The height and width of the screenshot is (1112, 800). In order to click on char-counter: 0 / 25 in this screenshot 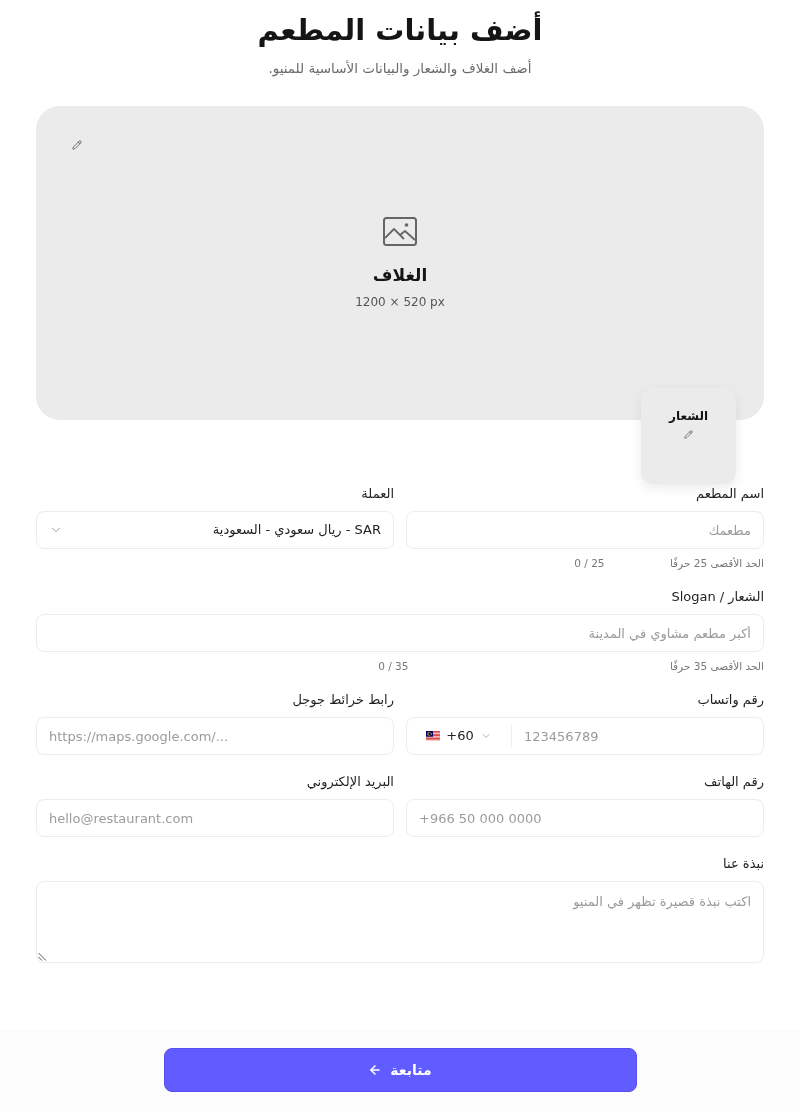, I will do `click(589, 563)`.